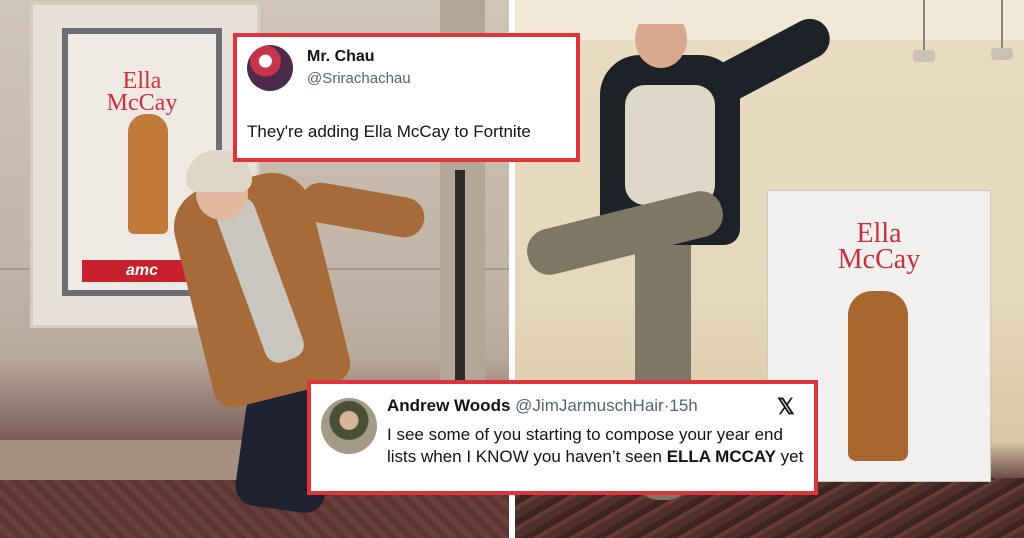 The width and height of the screenshot is (1024, 538). Describe the element at coordinates (661, 12) in the screenshot. I see `man-cap` at that location.